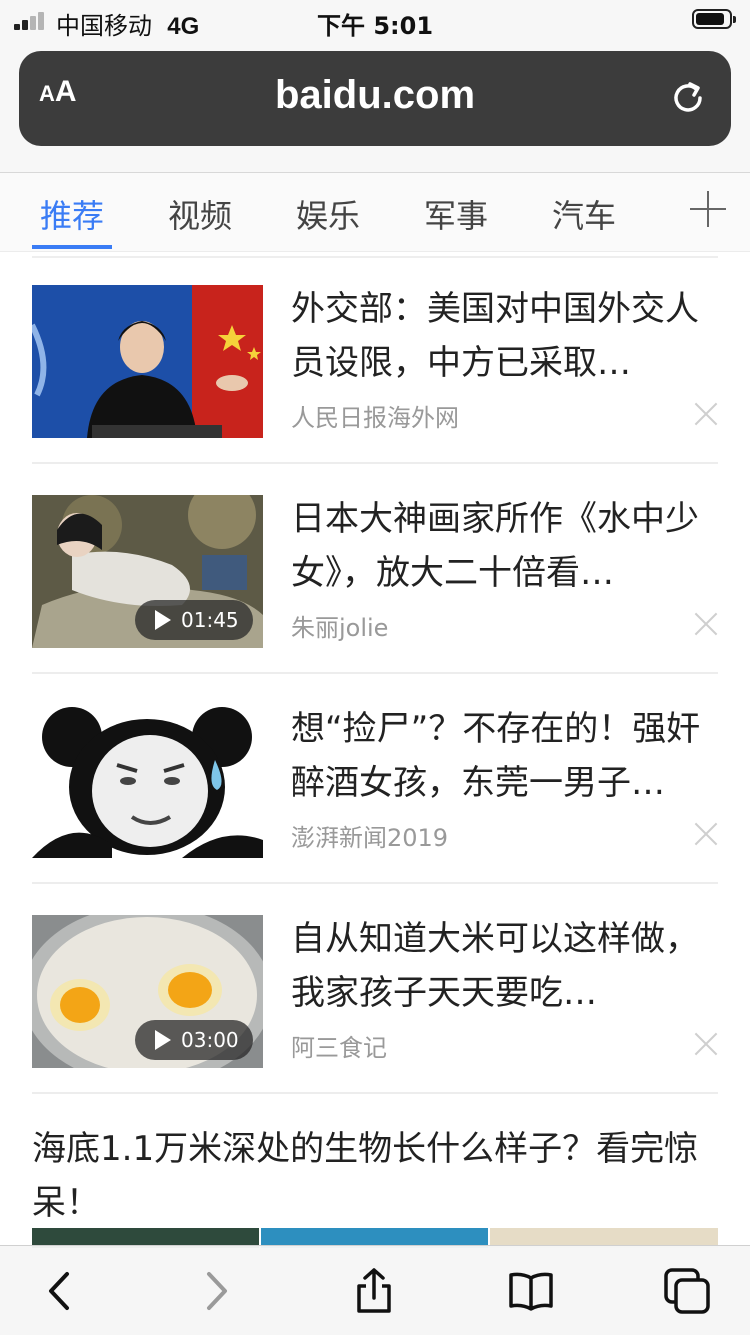 The height and width of the screenshot is (1335, 750). I want to click on video-thumbnail: 01:45, so click(147, 571).